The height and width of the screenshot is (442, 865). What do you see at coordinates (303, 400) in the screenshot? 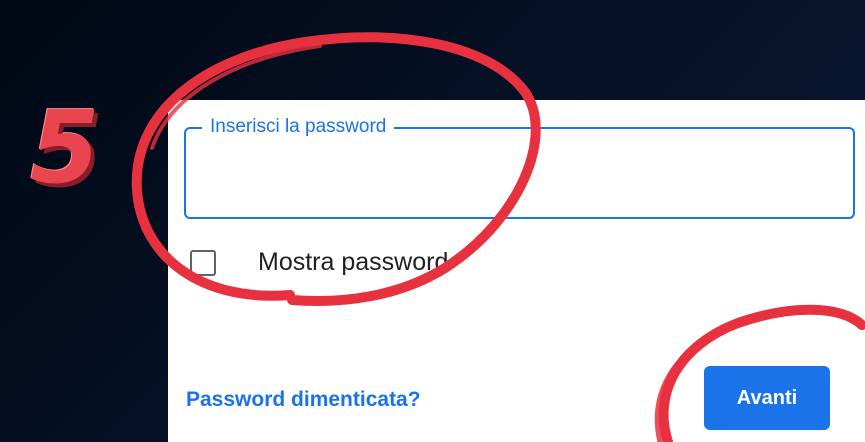
I see `forgot-password-link: Password dimenticata?` at bounding box center [303, 400].